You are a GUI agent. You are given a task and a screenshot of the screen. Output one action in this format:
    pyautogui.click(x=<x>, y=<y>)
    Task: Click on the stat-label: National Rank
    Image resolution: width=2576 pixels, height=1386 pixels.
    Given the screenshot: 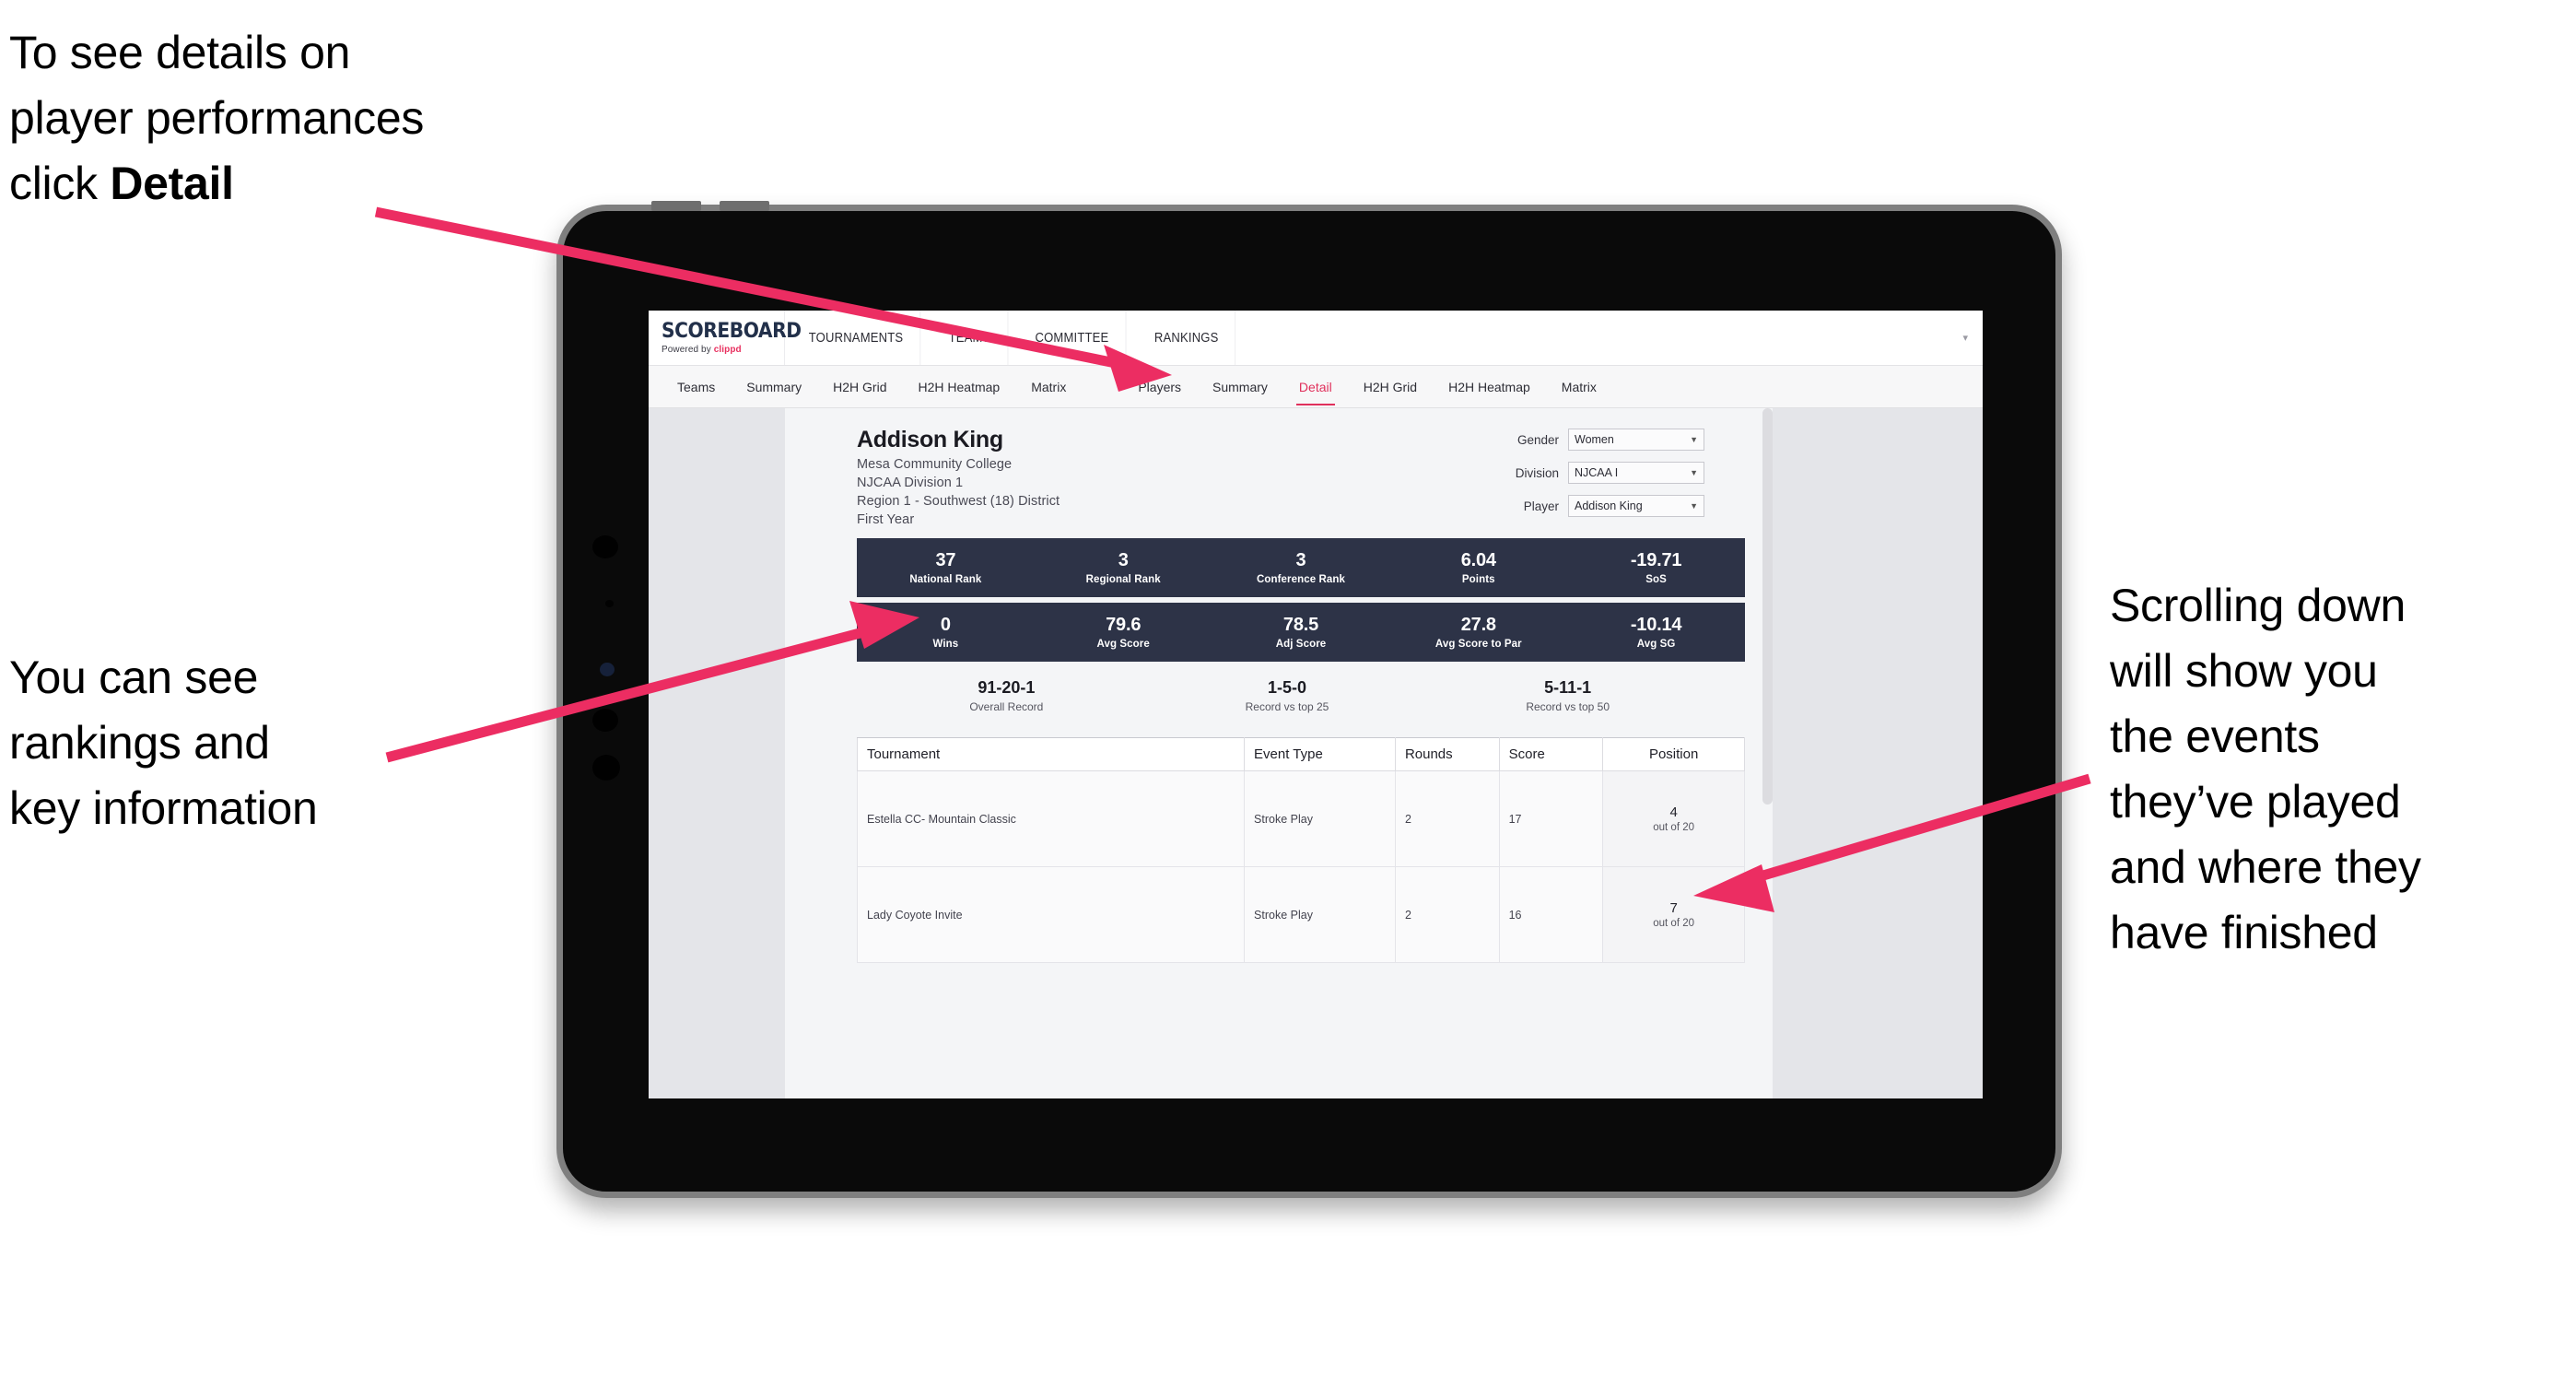 What is the action you would take?
    pyautogui.click(x=945, y=579)
    